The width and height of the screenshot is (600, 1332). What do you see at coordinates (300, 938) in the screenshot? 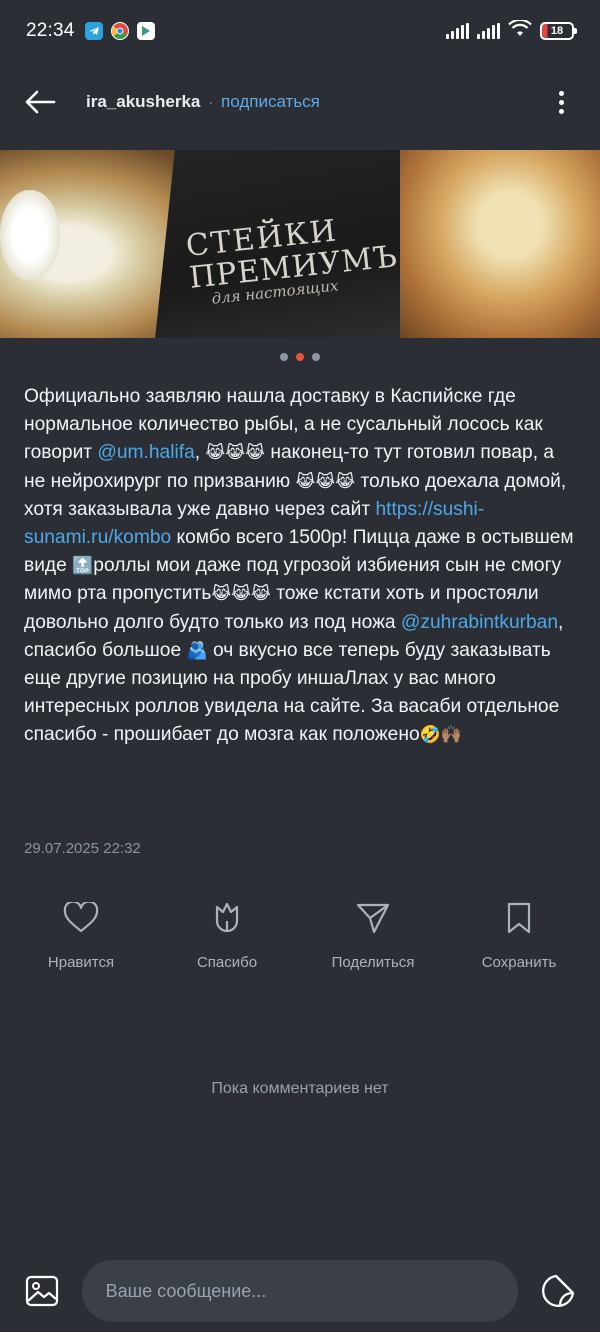
I see `action-bar: Нравится Спасибо Поделиться Сохранить` at bounding box center [300, 938].